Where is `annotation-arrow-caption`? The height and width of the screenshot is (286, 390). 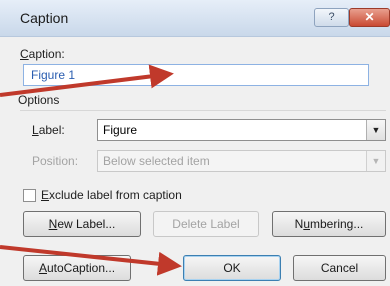
annotation-arrow-caption is located at coordinates (87, 80).